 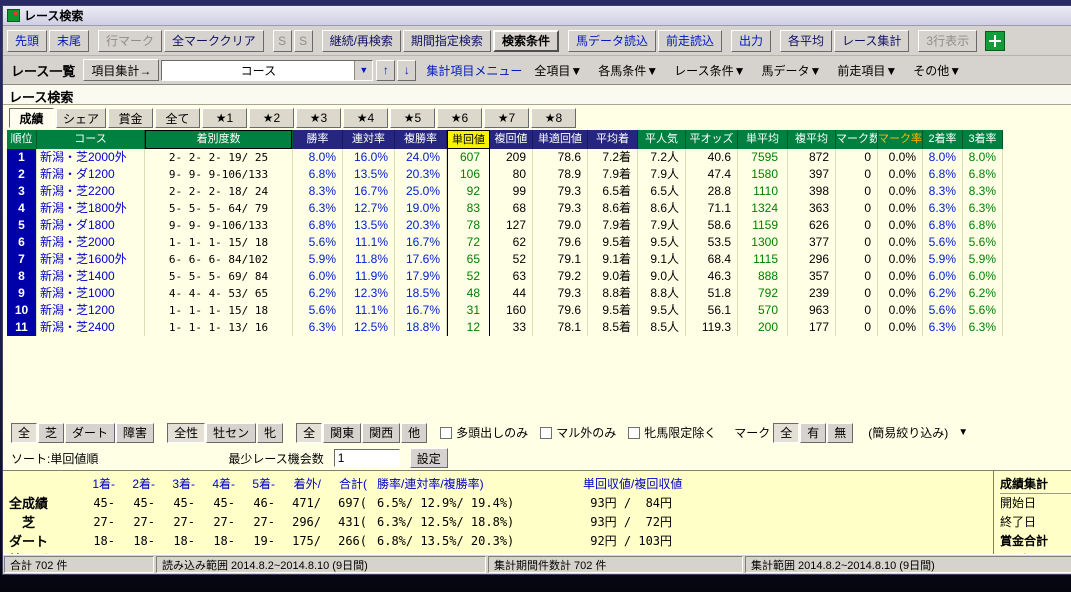 What do you see at coordinates (554, 118) in the screenshot?
I see `tab-star8: ★8` at bounding box center [554, 118].